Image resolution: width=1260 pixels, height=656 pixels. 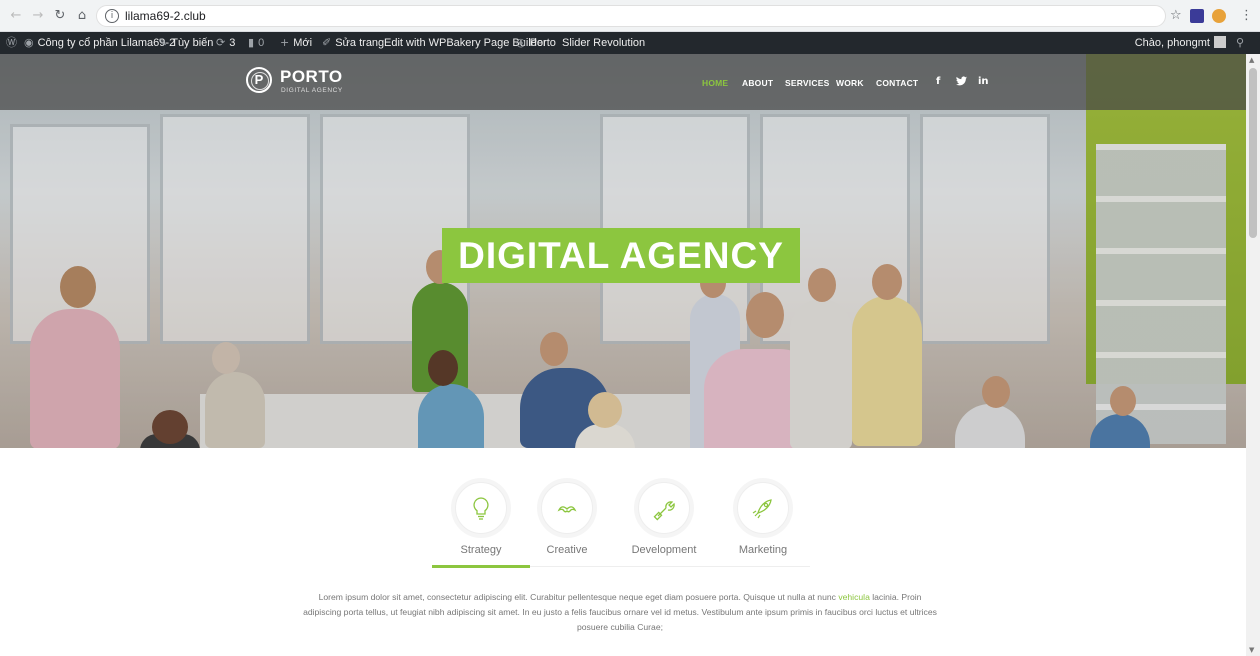 I want to click on tab-label: Marketing, so click(x=763, y=550).